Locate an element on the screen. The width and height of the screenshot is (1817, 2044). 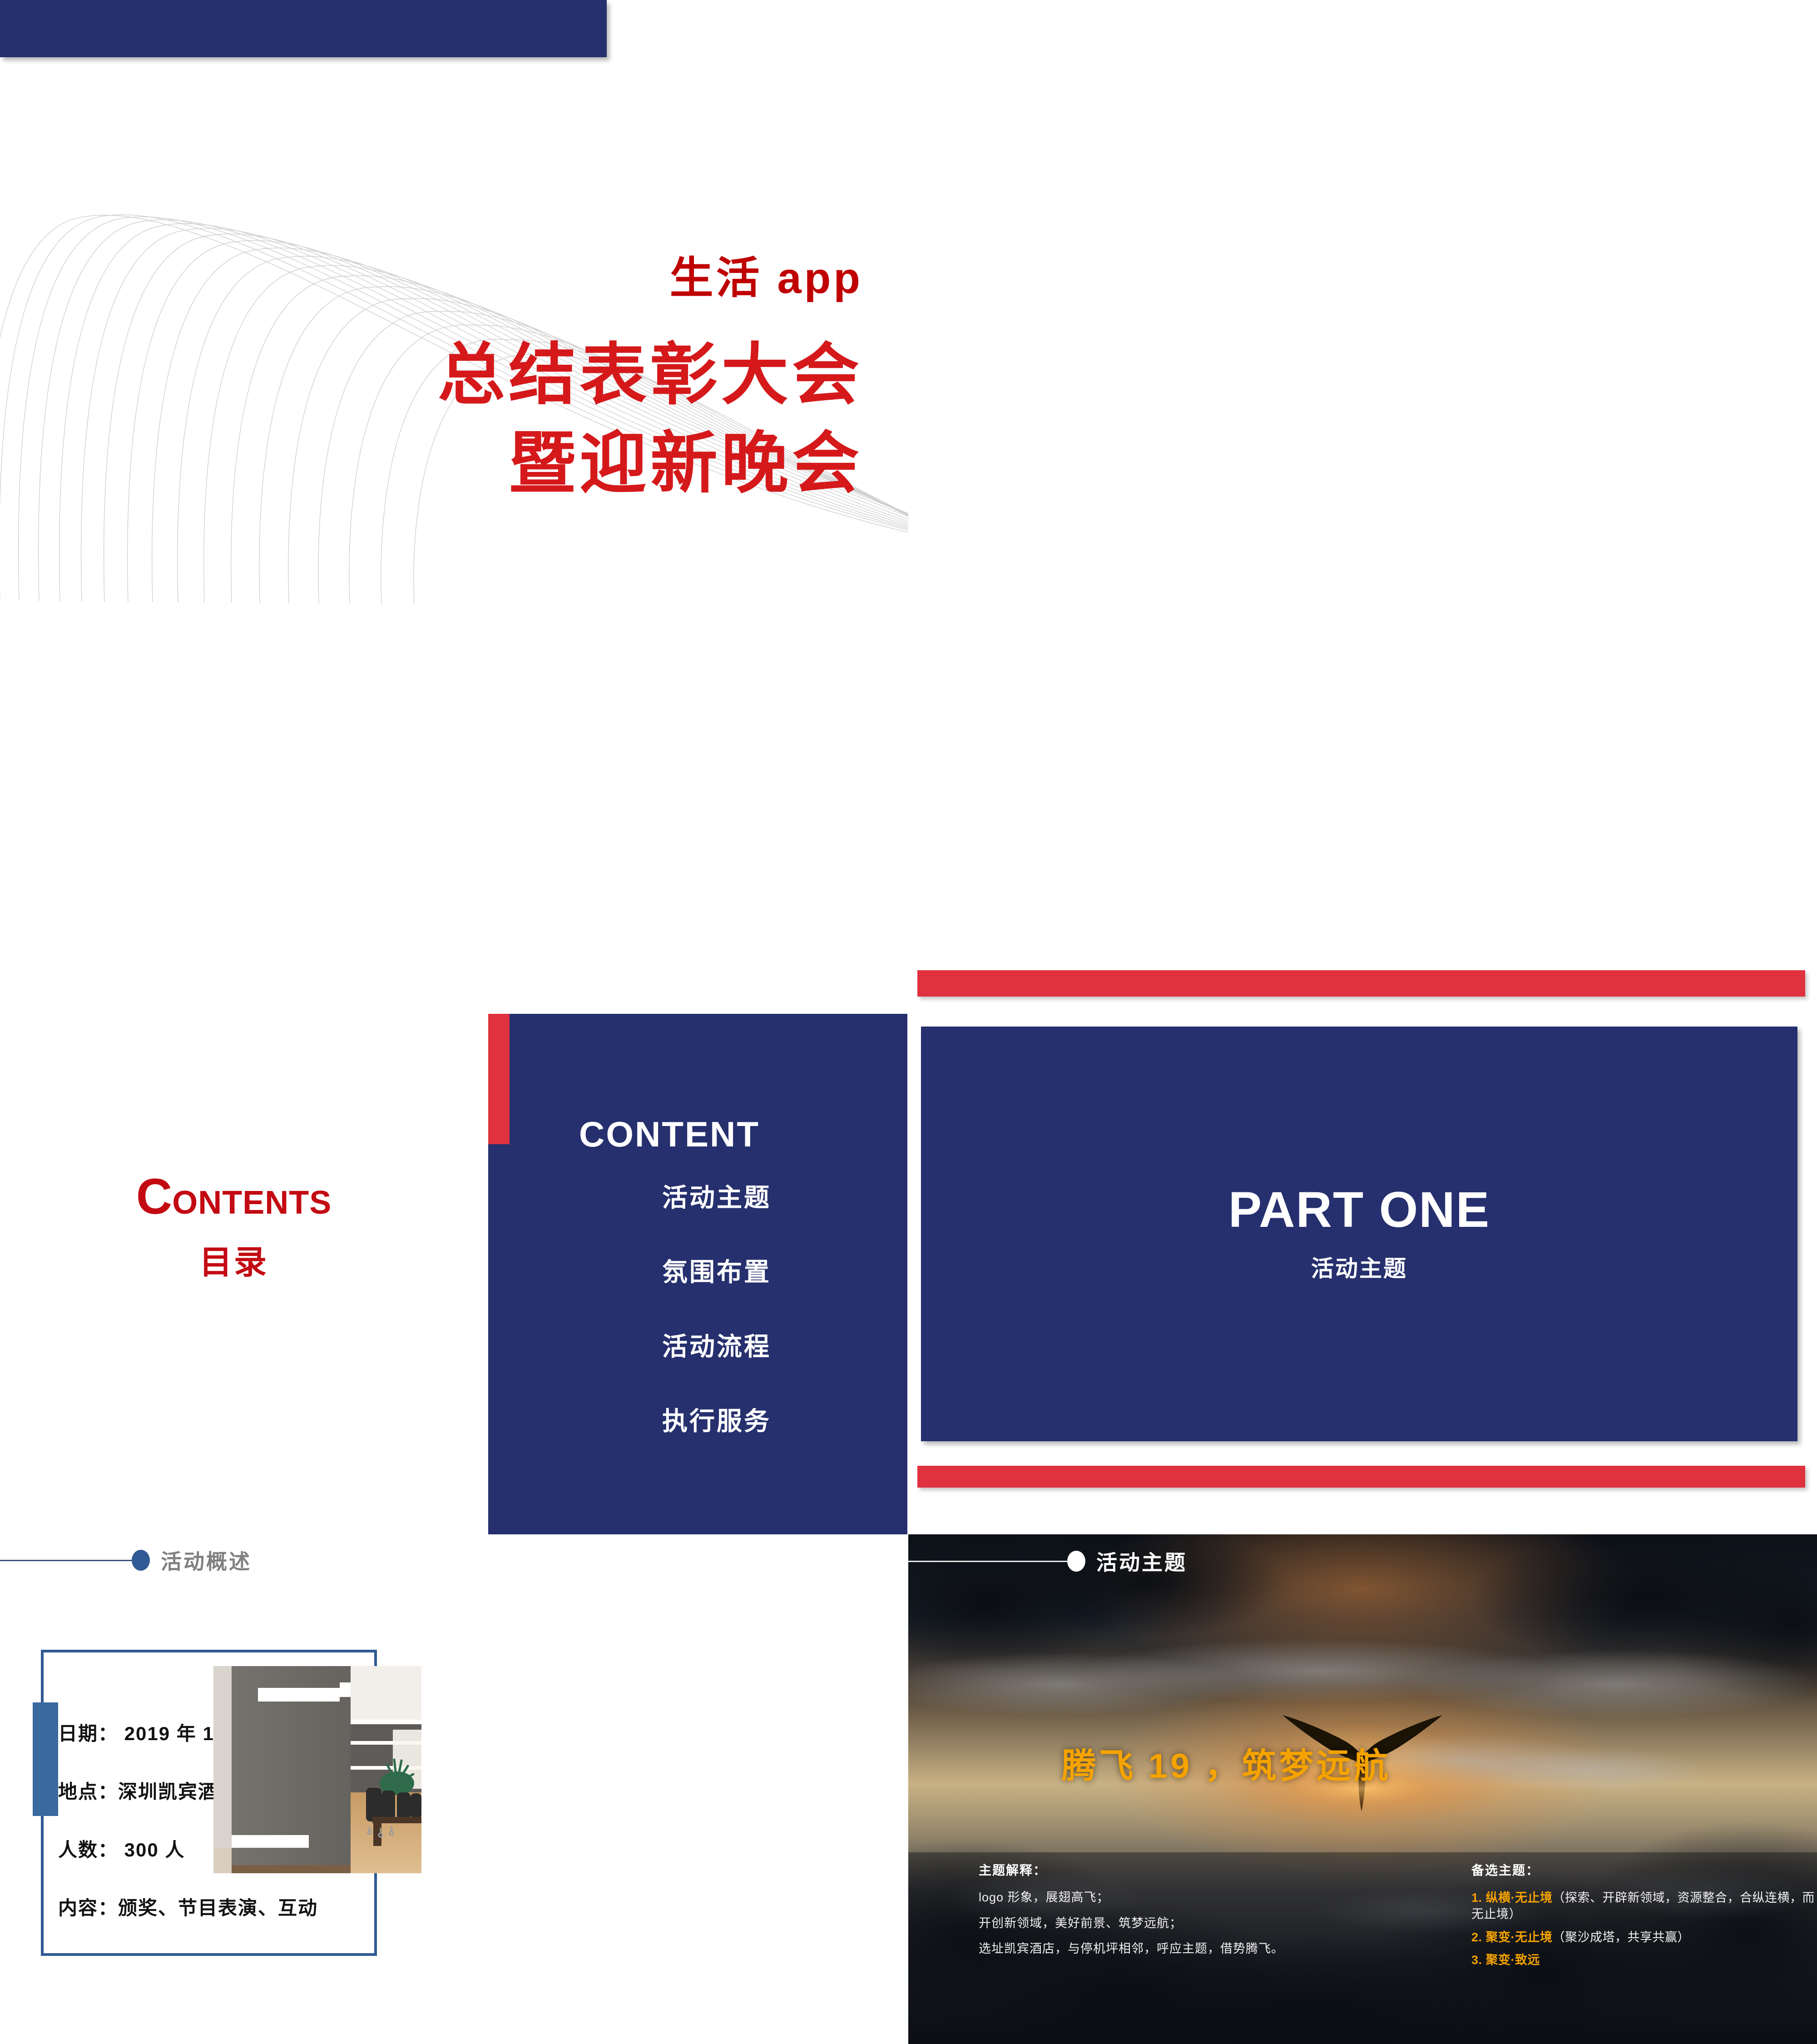
theme-alt-1: 2. 聚变·无止境（聚沙成塔，共享共赢） is located at coordinates (1644, 1937).